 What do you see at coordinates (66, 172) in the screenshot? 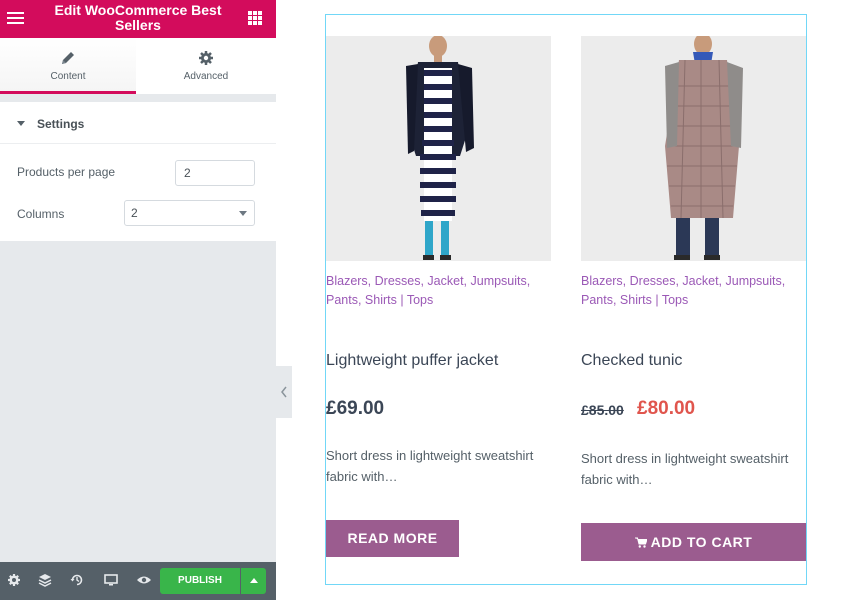
I see `products-per-page-label: Products per page` at bounding box center [66, 172].